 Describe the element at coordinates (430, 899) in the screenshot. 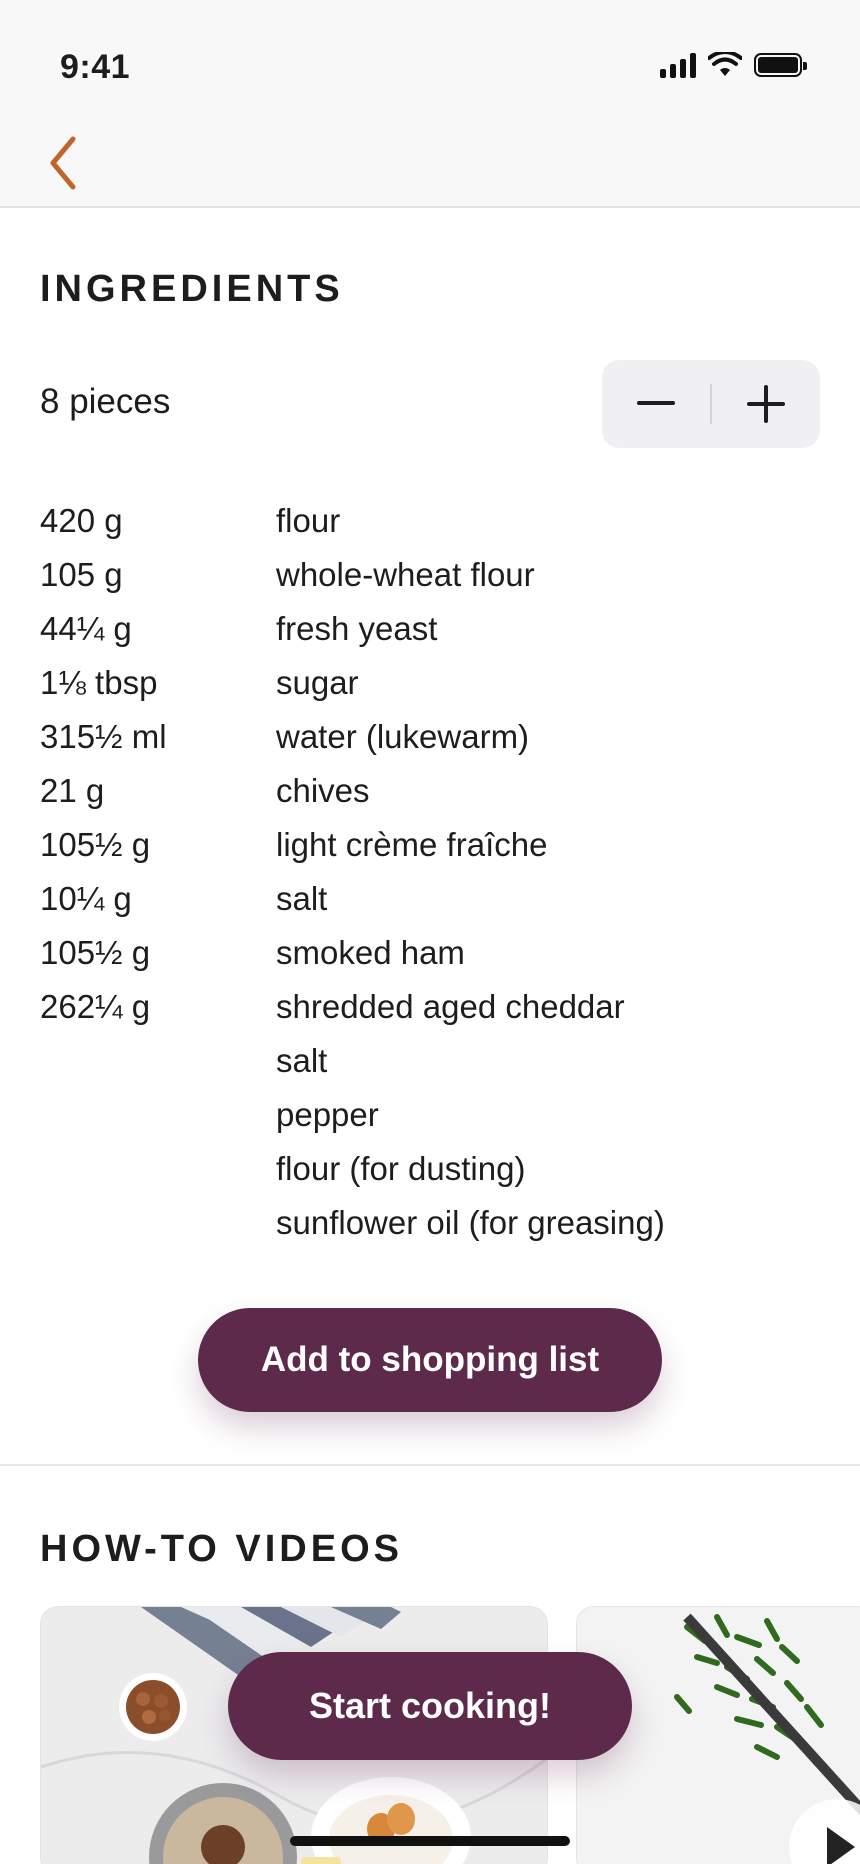

I see `ingredient-row: 10¼ g salt` at that location.